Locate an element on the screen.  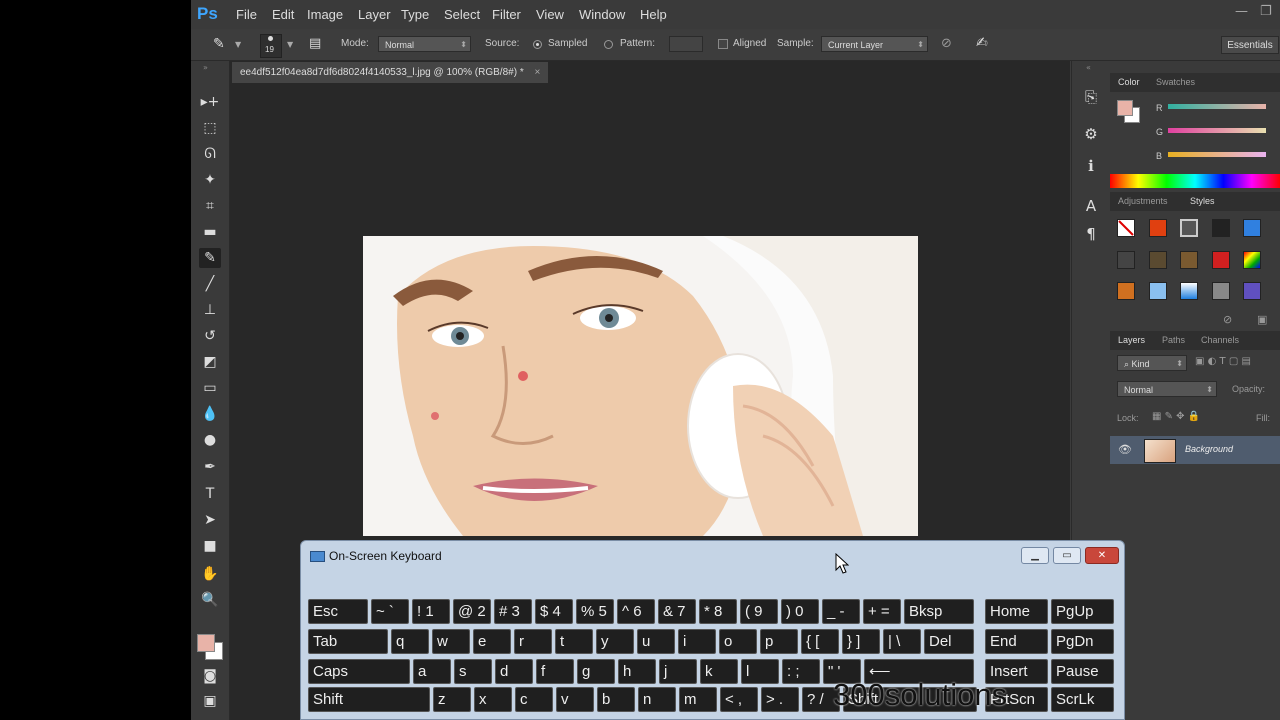
key: Tab is located at coordinates (348, 641).